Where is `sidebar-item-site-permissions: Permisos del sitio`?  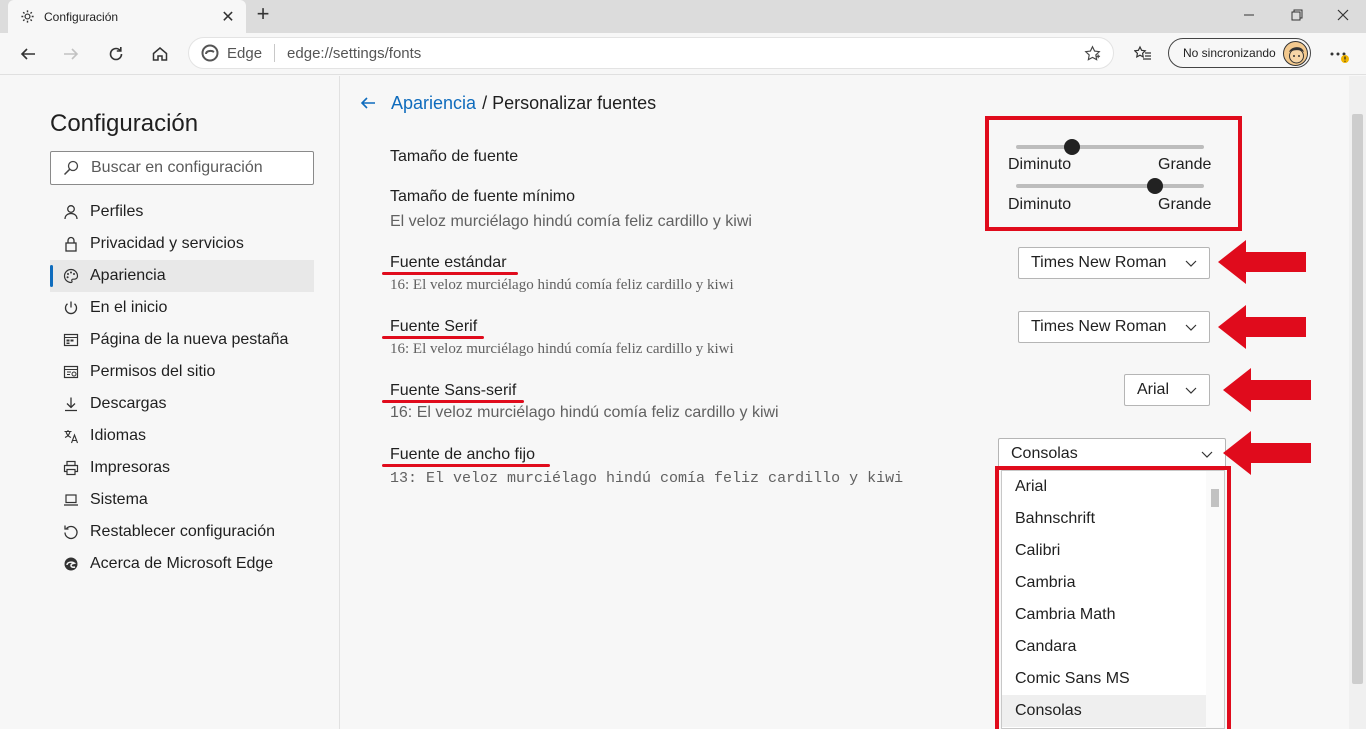
sidebar-item-site-permissions: Permisos del sitio is located at coordinates (182, 372).